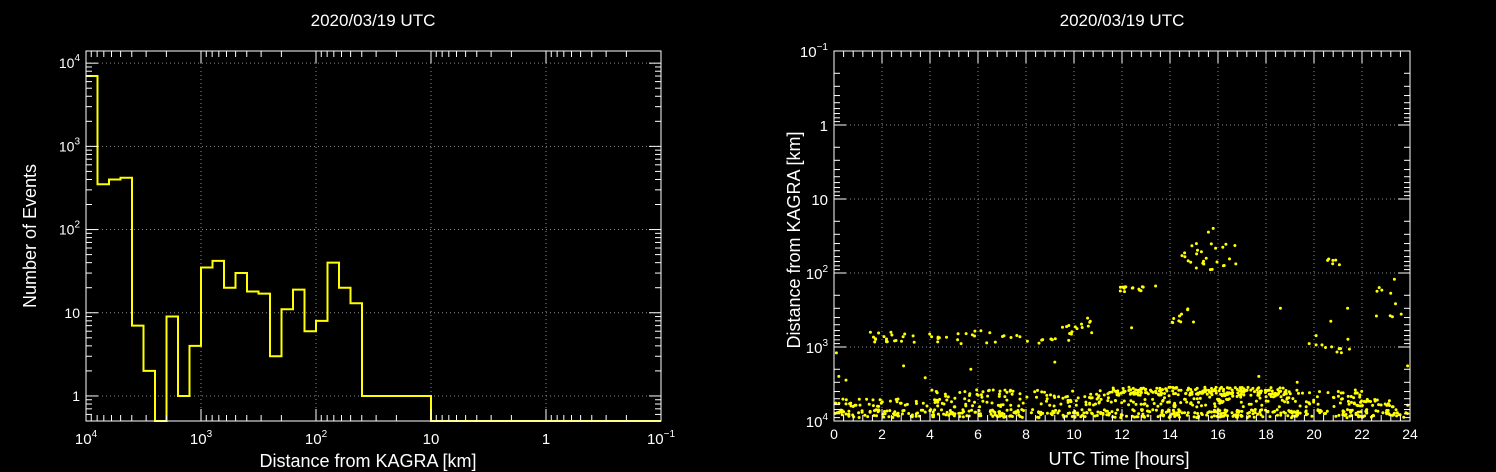  What do you see at coordinates (30, 236) in the screenshot?
I see `left-y-axis-label: Number of Events` at bounding box center [30, 236].